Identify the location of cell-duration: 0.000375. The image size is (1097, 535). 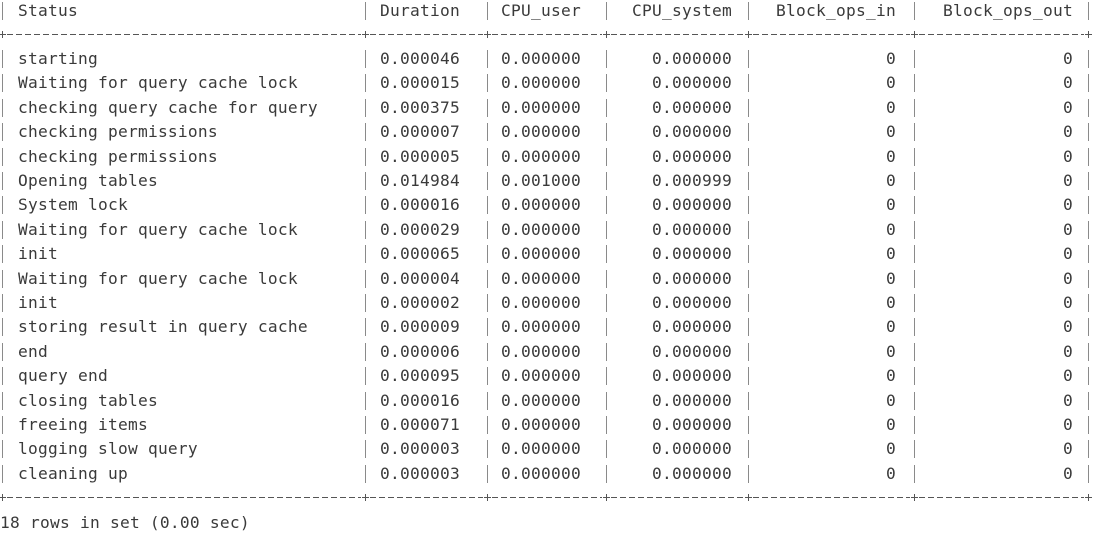
(420, 107).